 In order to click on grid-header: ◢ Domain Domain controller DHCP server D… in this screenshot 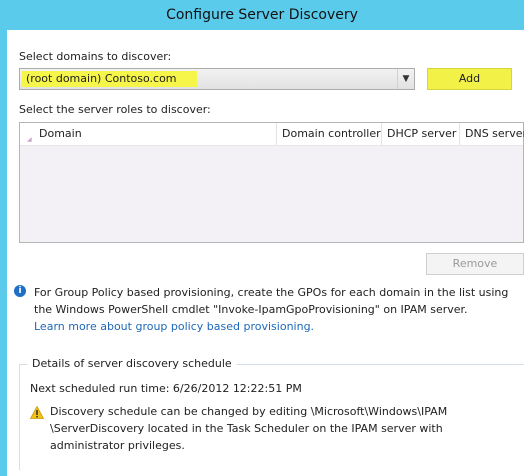, I will do `click(272, 134)`.